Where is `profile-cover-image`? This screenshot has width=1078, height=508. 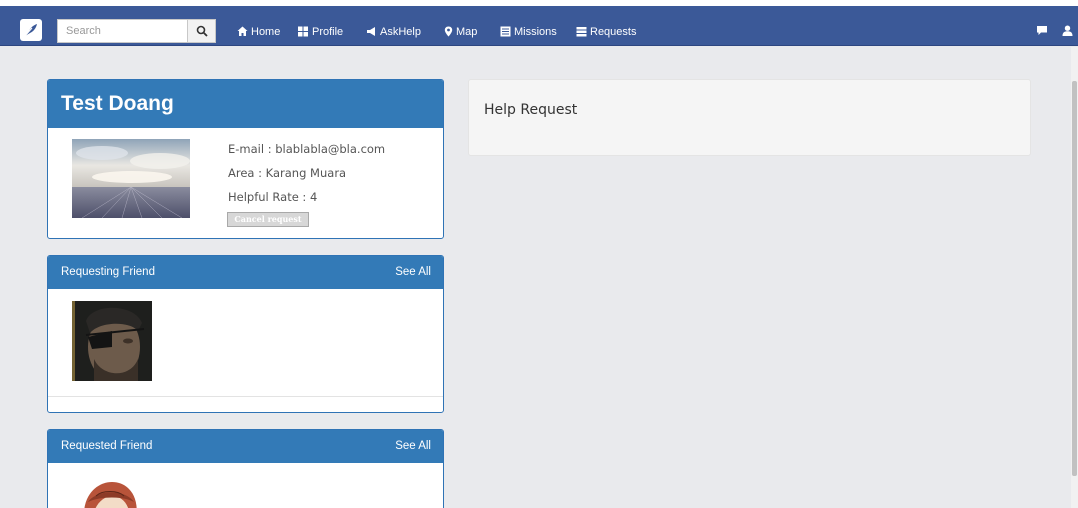 profile-cover-image is located at coordinates (131, 178).